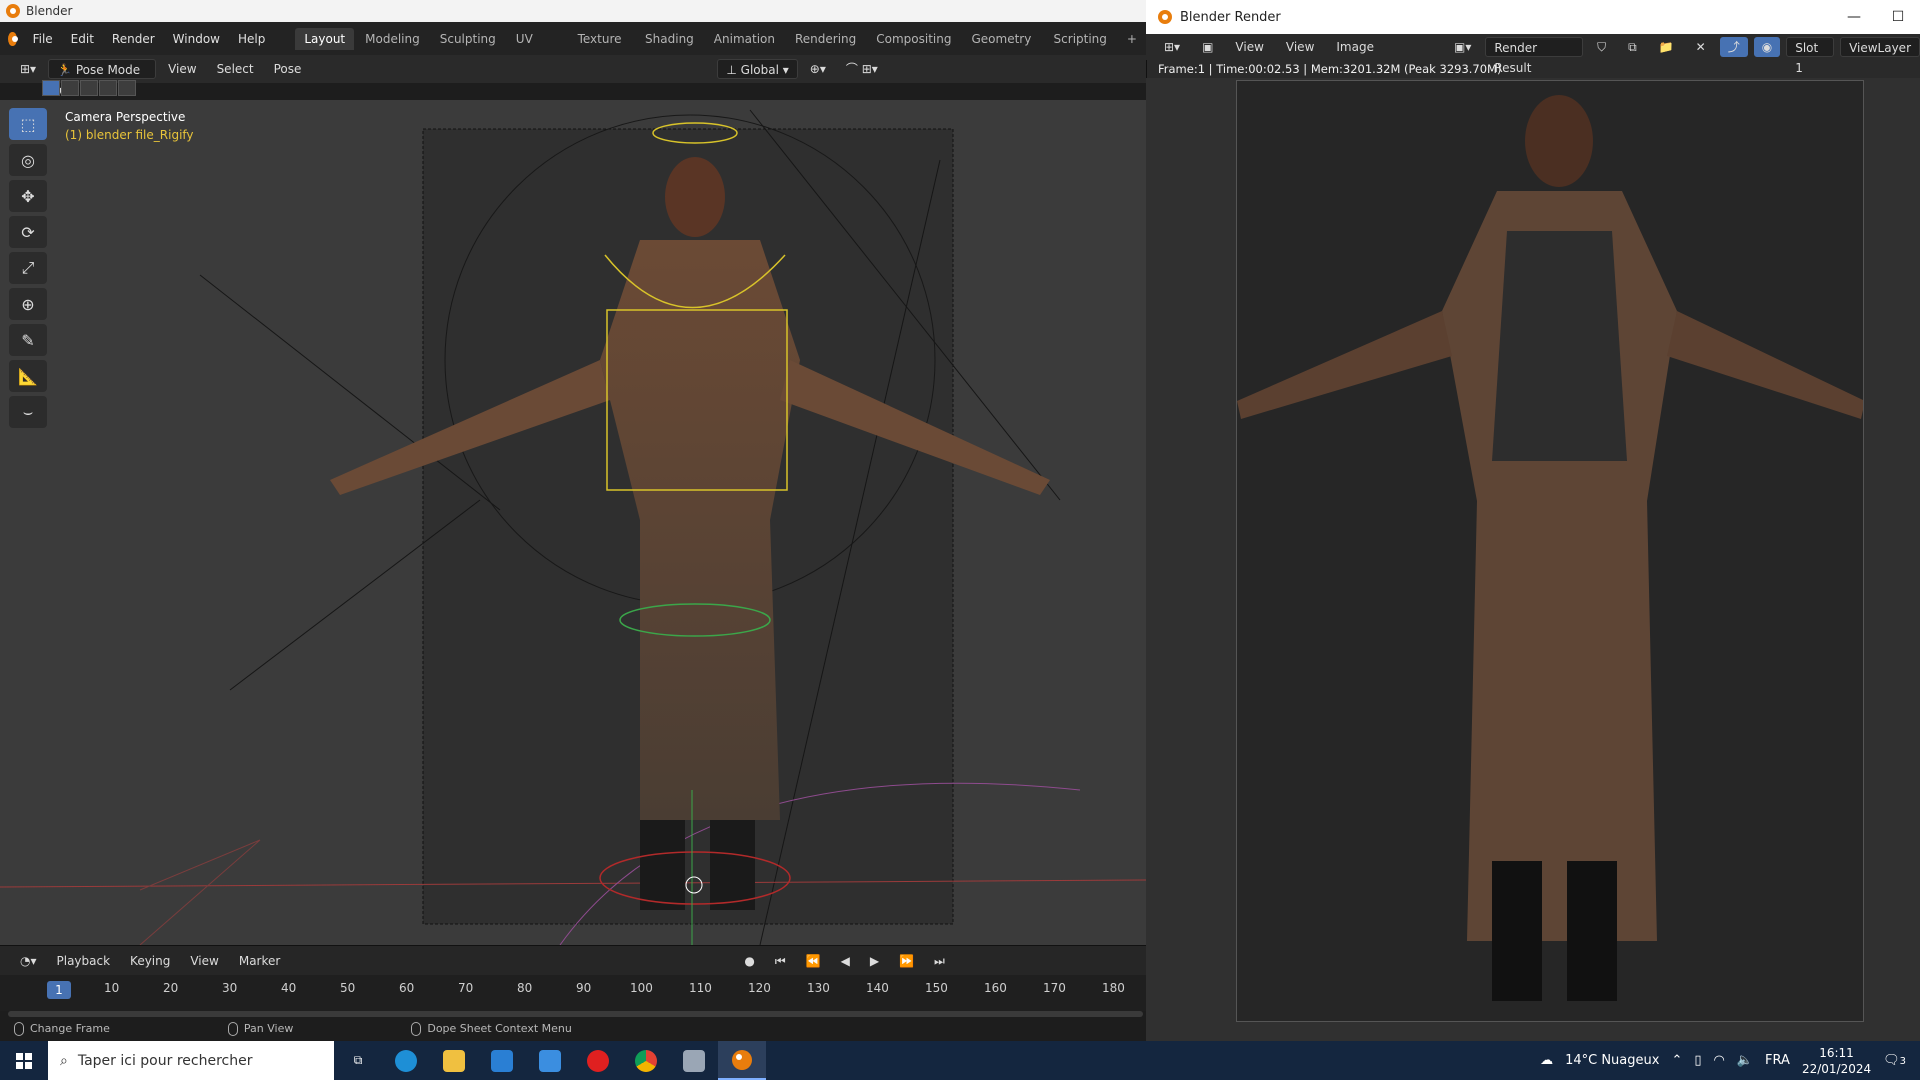 The width and height of the screenshot is (1920, 1080). What do you see at coordinates (325, 38) in the screenshot?
I see `tab-layout: Layout` at bounding box center [325, 38].